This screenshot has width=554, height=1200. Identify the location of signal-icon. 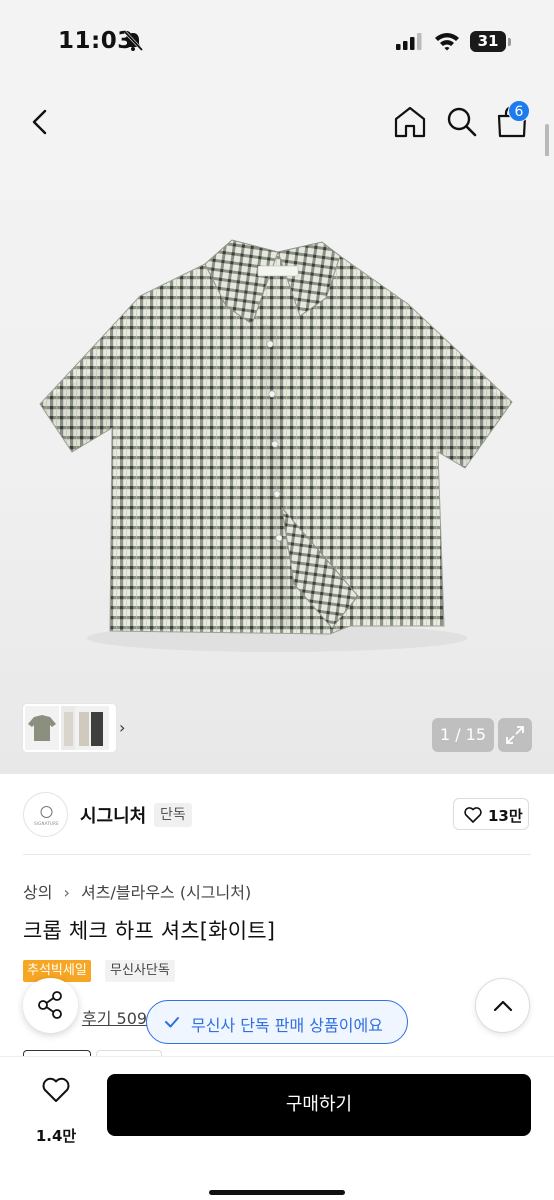
(409, 41).